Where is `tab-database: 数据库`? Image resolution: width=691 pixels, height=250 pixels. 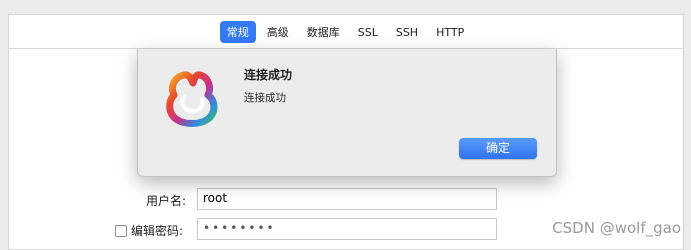
tab-database: 数据库 is located at coordinates (323, 32).